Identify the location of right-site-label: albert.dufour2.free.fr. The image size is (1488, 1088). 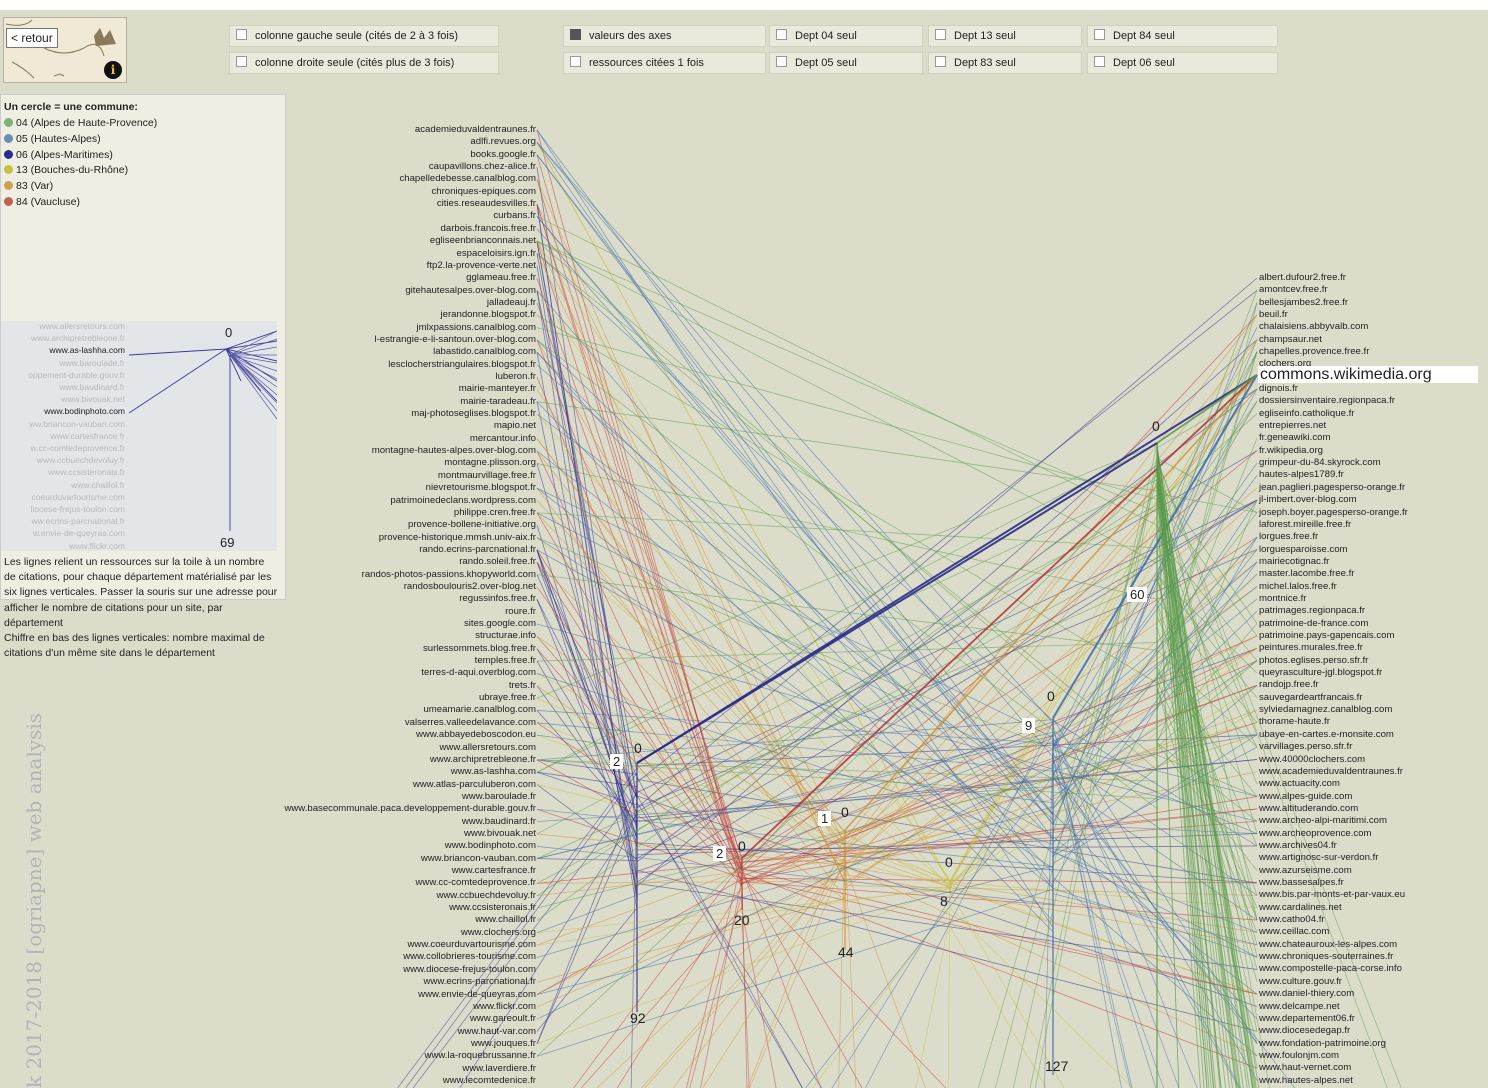
(1302, 277).